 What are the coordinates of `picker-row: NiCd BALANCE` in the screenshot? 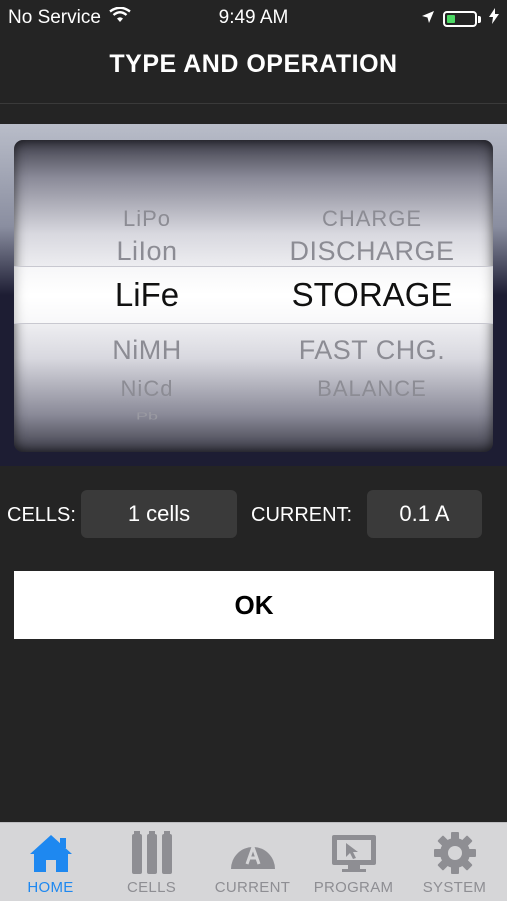 It's located at (253, 389).